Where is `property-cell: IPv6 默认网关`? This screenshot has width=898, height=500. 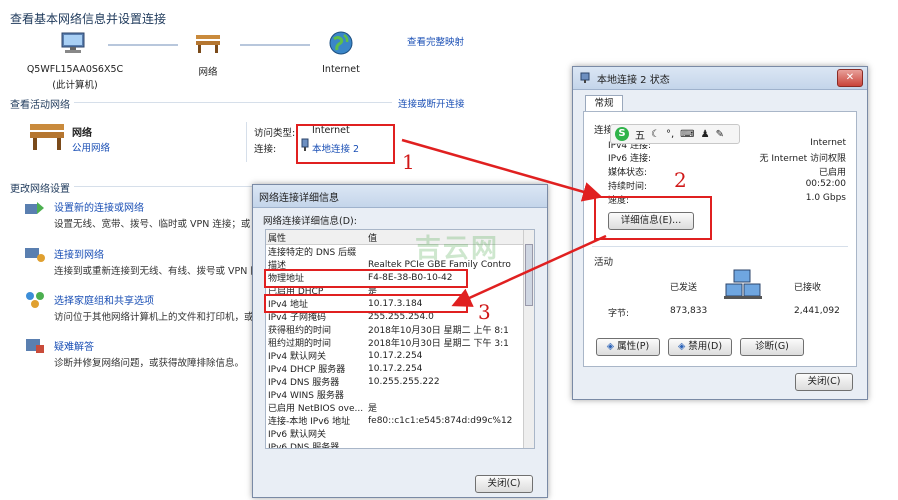 property-cell: IPv6 默认网关 is located at coordinates (297, 435).